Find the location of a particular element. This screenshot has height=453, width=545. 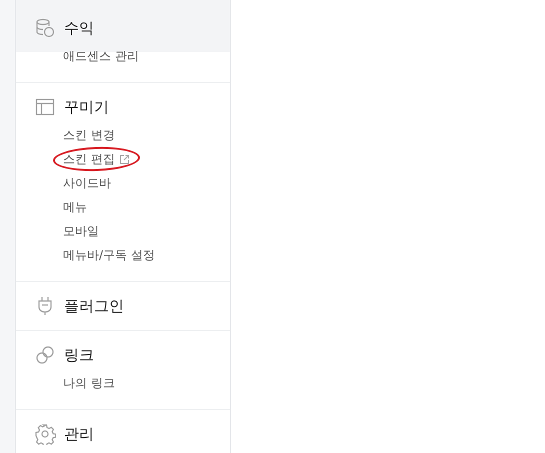

section-title: 링크 is located at coordinates (79, 355).